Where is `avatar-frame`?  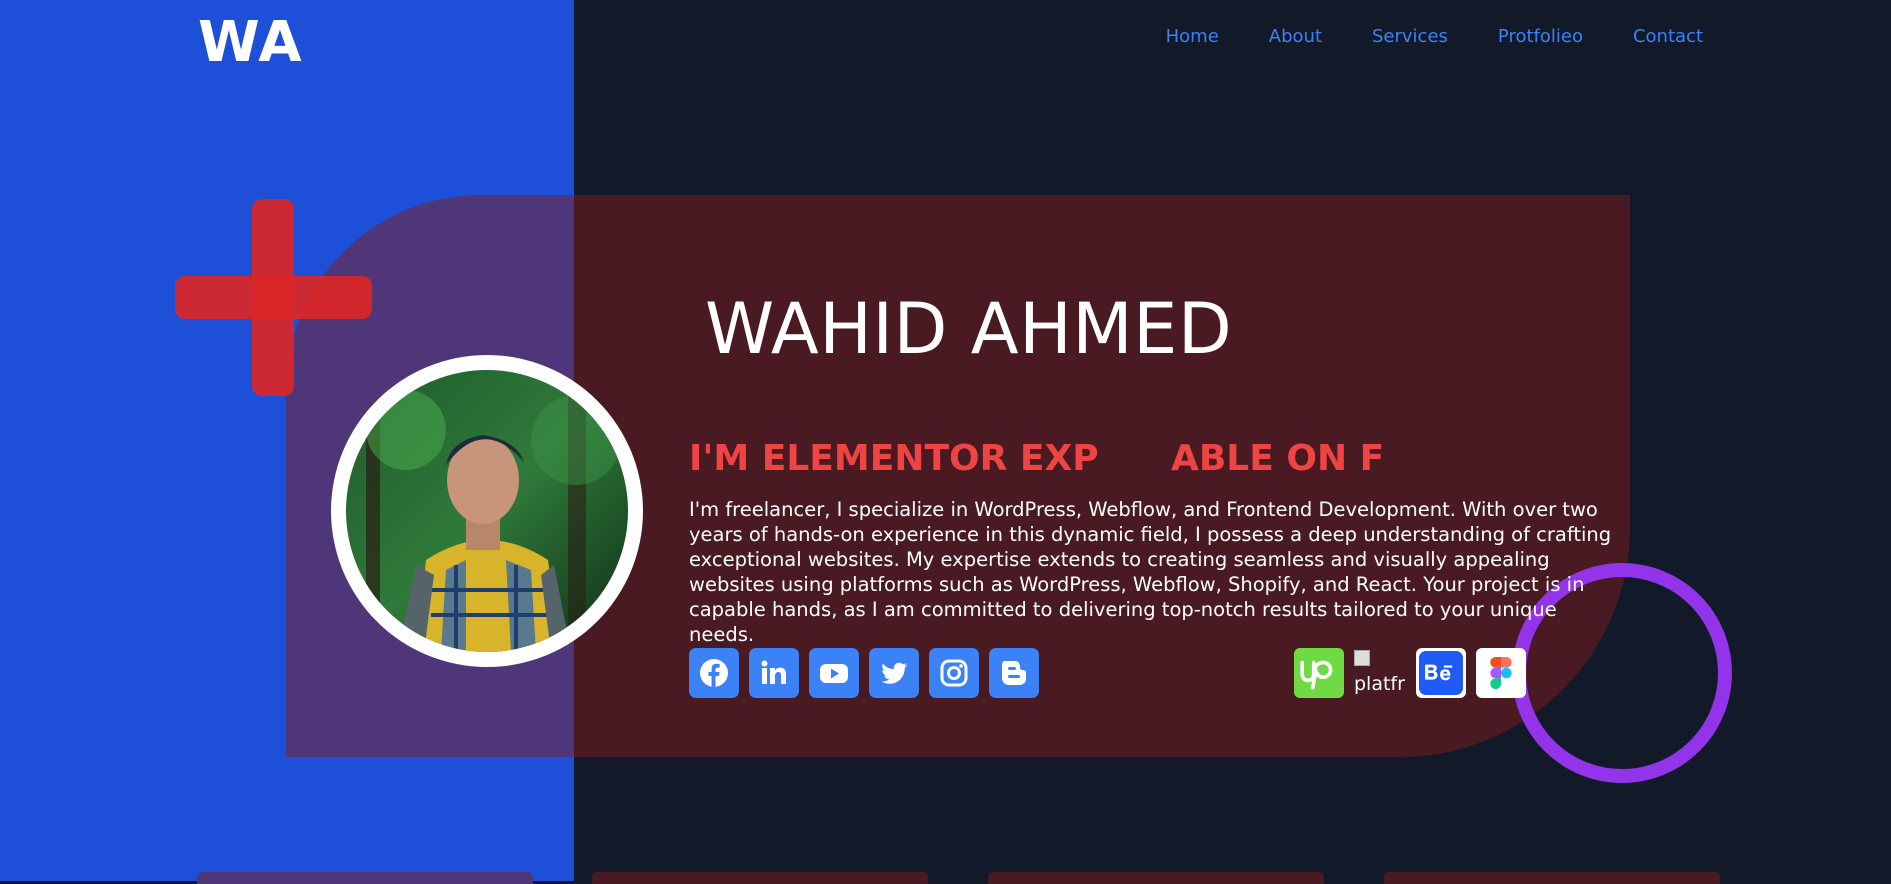 avatar-frame is located at coordinates (487, 511).